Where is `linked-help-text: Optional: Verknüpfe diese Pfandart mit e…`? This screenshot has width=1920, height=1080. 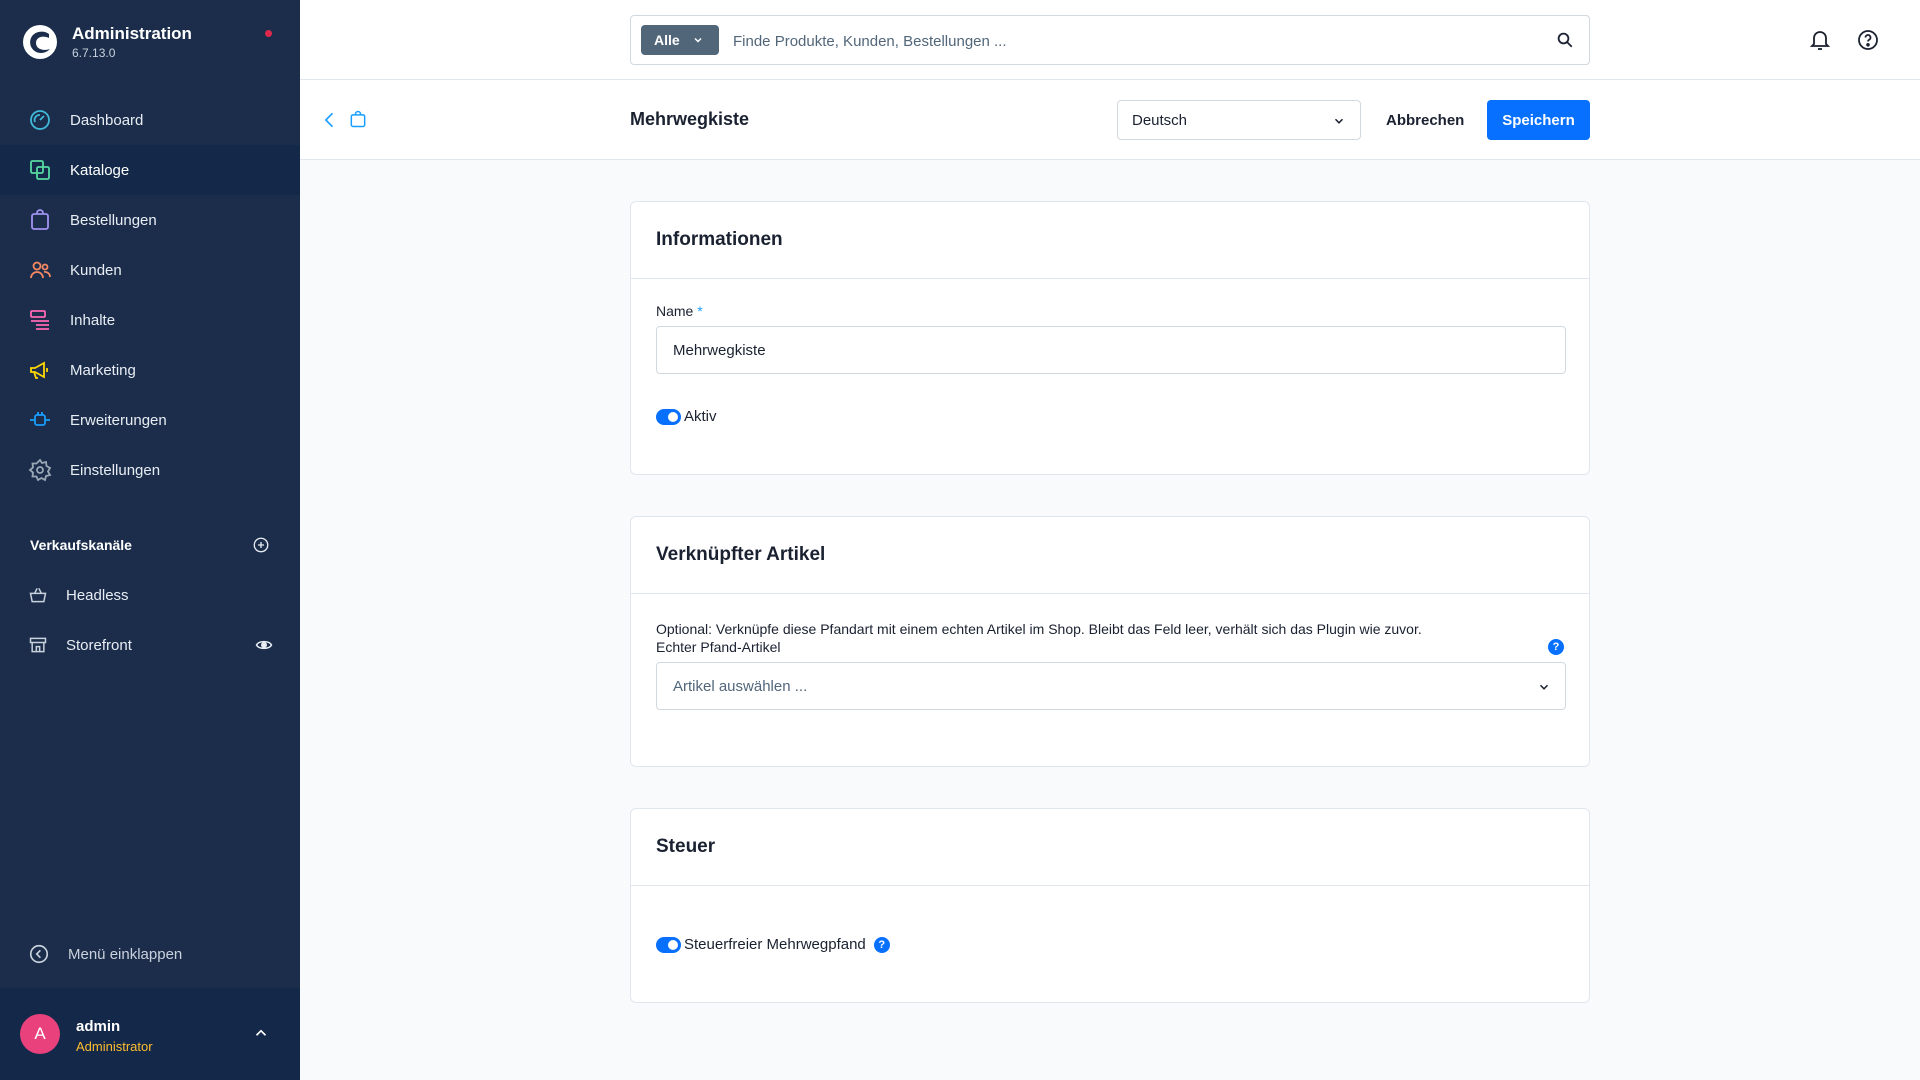
linked-help-text: Optional: Verknüpfe diese Pfandart mit e… is located at coordinates (1039, 629).